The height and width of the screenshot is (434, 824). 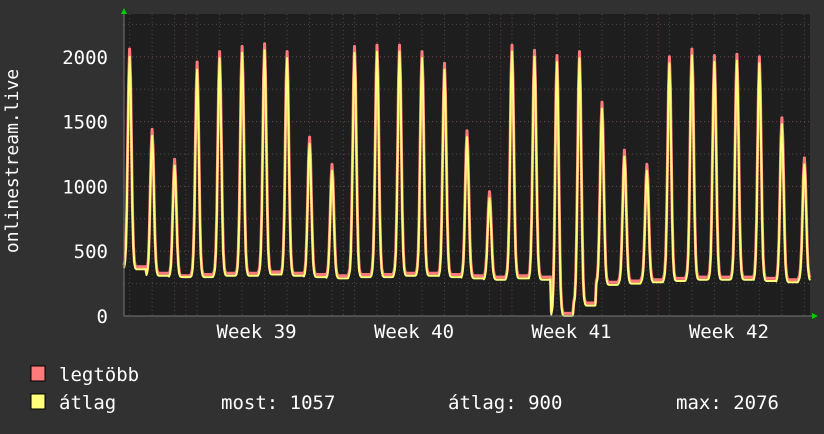 What do you see at coordinates (38, 373) in the screenshot?
I see `legend-swatch-max` at bounding box center [38, 373].